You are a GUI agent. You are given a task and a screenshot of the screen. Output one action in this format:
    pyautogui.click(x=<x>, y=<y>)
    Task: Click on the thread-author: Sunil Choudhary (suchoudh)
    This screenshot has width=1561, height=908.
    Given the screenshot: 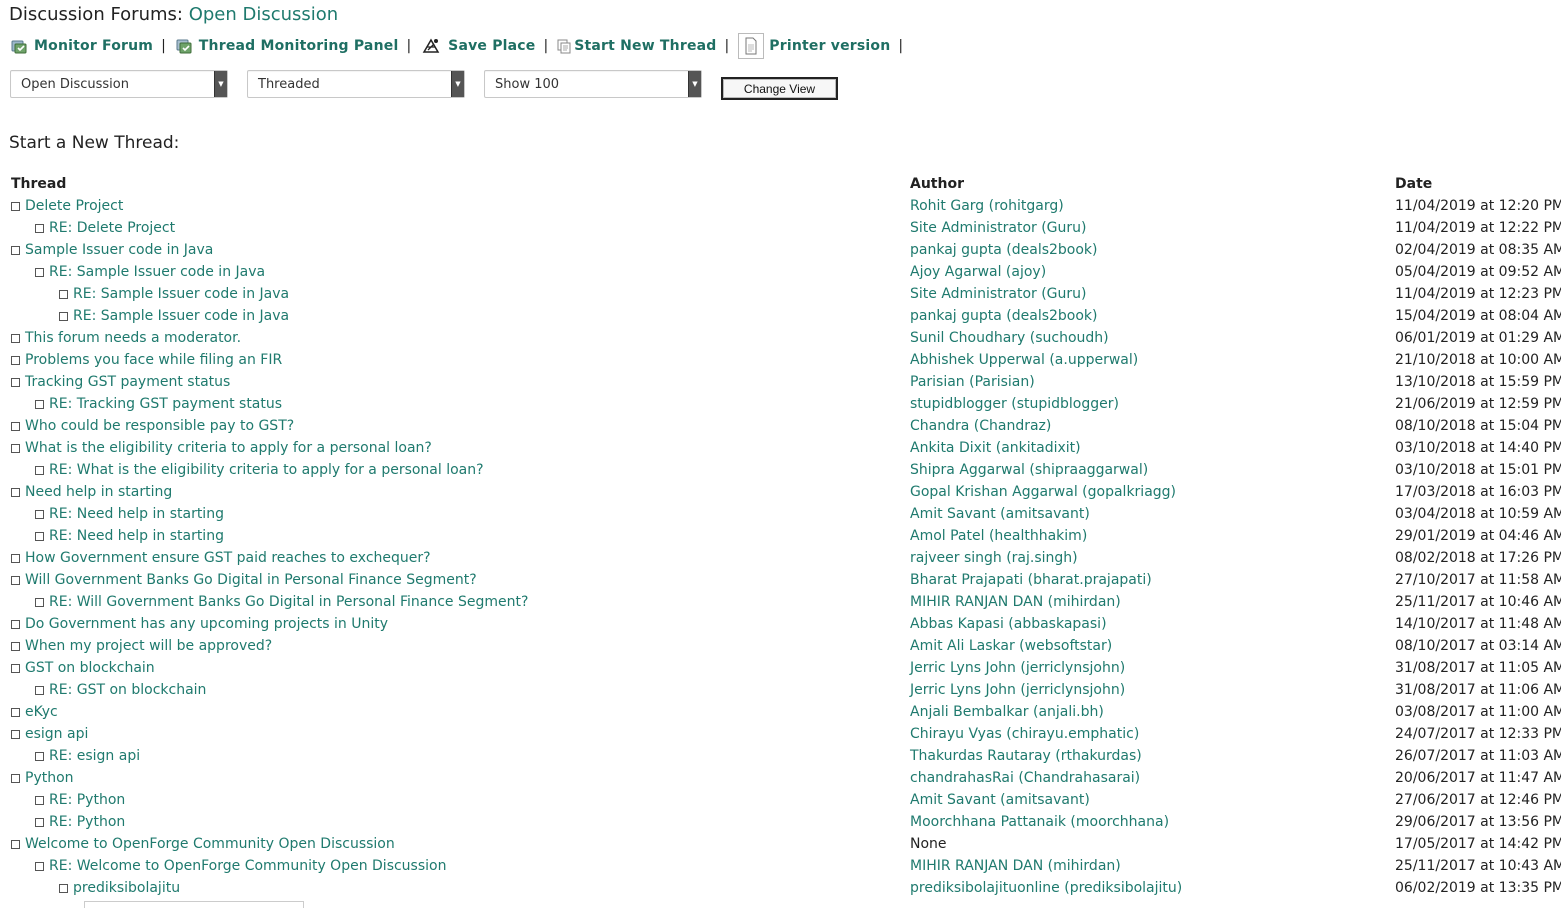 What is the action you would take?
    pyautogui.click(x=1009, y=338)
    